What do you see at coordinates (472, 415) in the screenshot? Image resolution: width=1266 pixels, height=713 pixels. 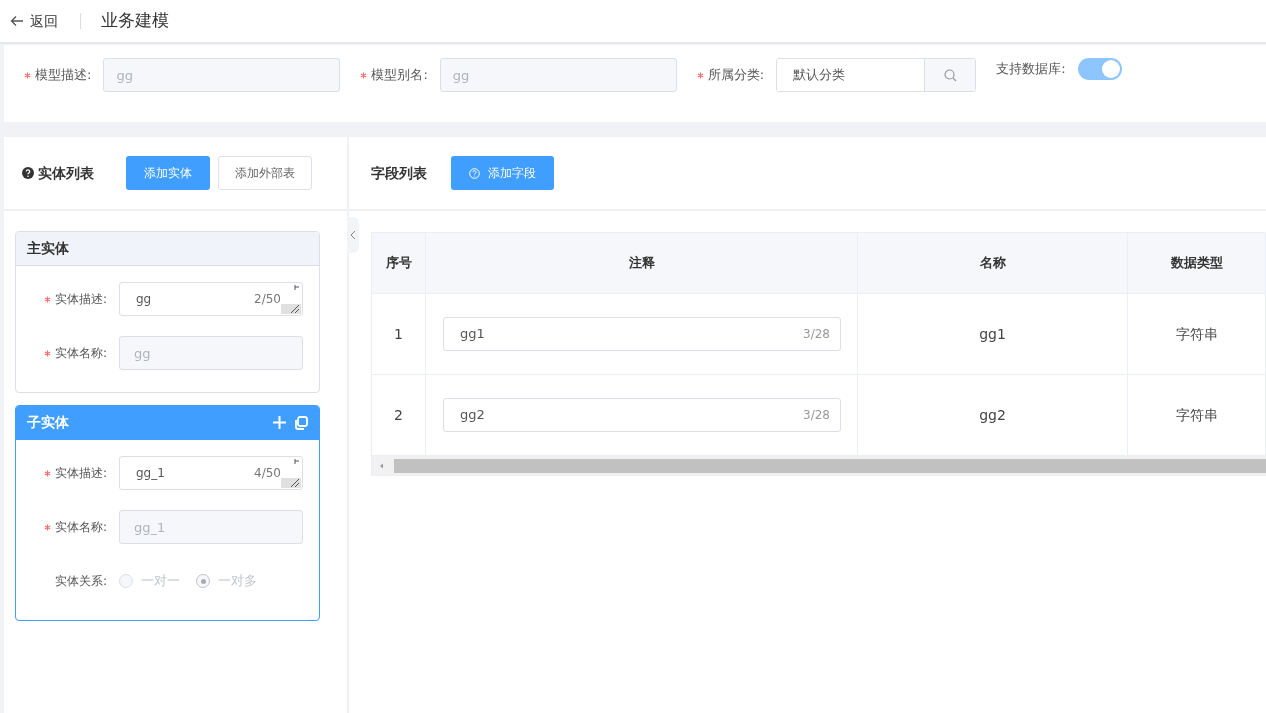 I see `field-value: gg2` at bounding box center [472, 415].